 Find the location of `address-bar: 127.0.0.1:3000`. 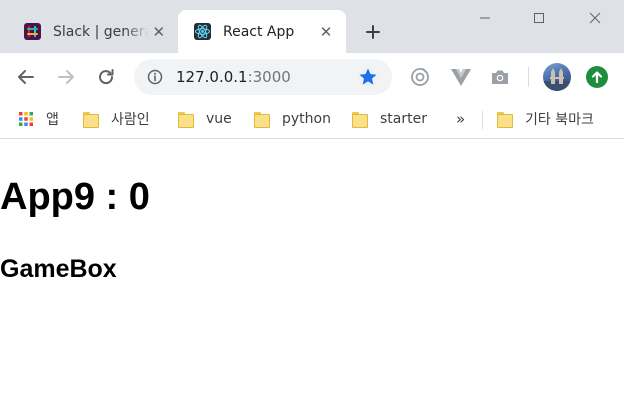

address-bar: 127.0.0.1:3000 is located at coordinates (263, 77).